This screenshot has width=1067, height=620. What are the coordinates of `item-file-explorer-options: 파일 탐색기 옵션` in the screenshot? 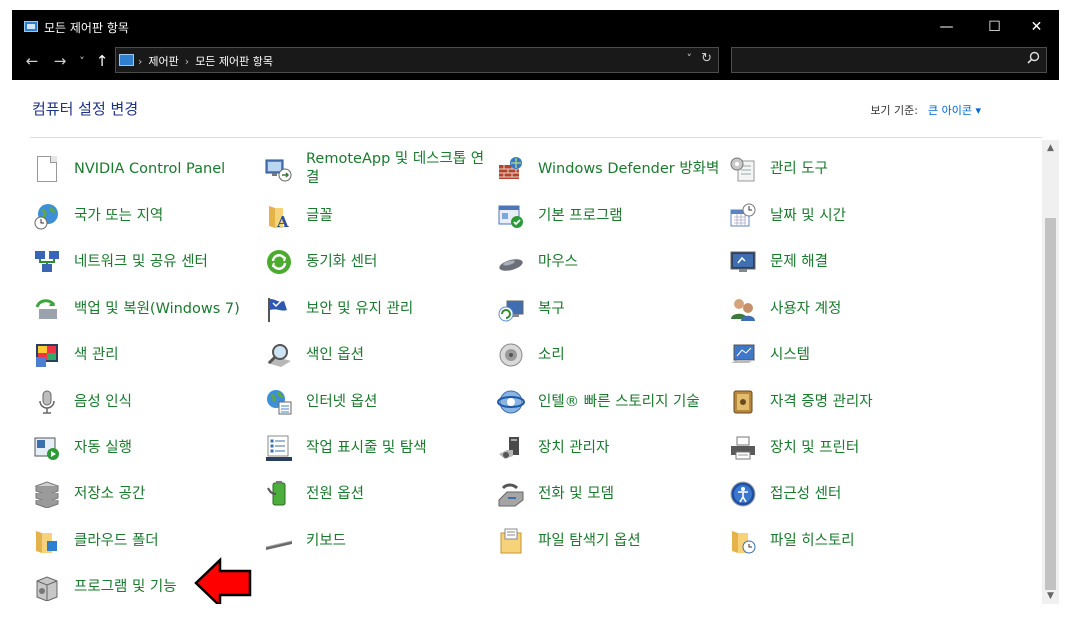 It's located at (612, 541).